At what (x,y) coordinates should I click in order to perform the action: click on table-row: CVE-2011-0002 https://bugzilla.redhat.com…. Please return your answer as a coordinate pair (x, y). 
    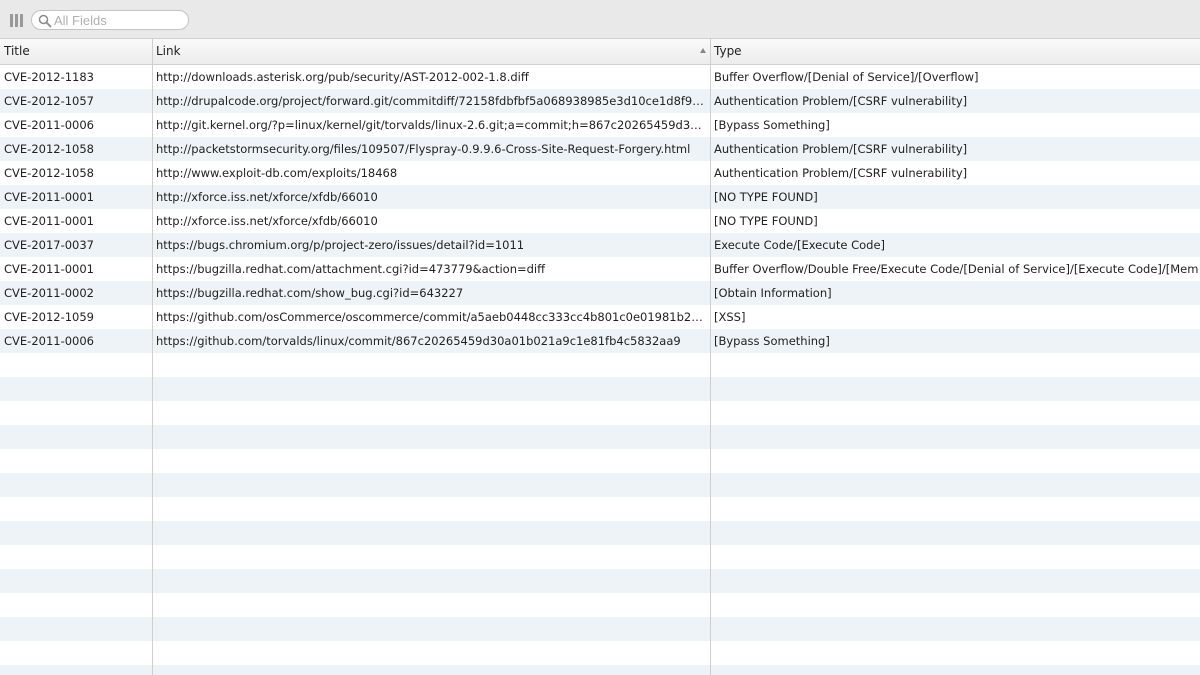
    Looking at the image, I should click on (600, 293).